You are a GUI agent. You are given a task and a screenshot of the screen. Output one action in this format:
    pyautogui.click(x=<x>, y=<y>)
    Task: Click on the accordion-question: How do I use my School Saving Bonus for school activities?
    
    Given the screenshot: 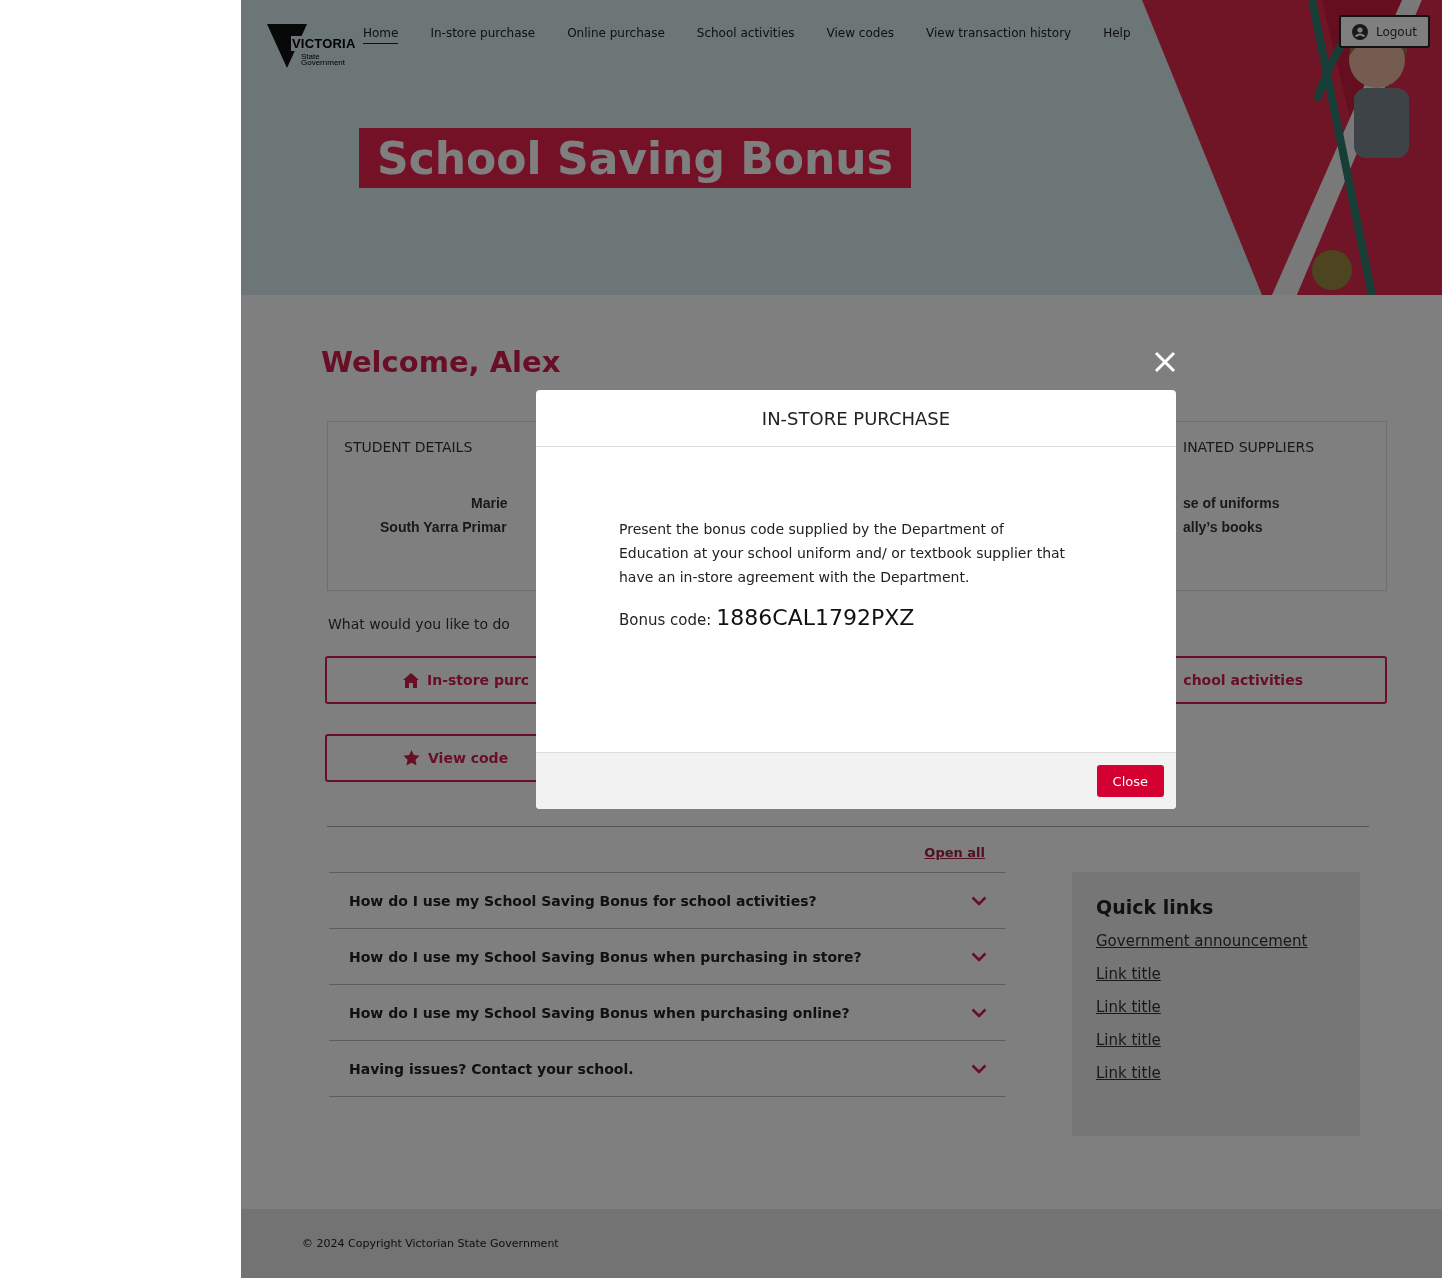 What is the action you would take?
    pyautogui.click(x=583, y=900)
    